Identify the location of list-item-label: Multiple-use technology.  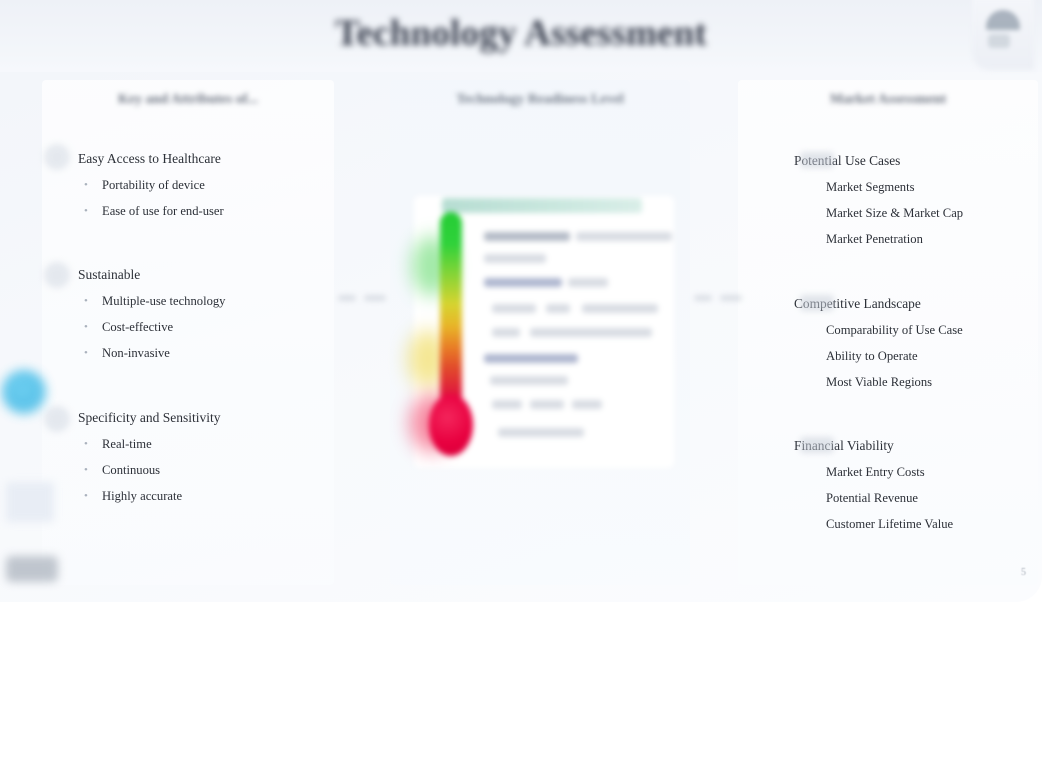
(164, 301).